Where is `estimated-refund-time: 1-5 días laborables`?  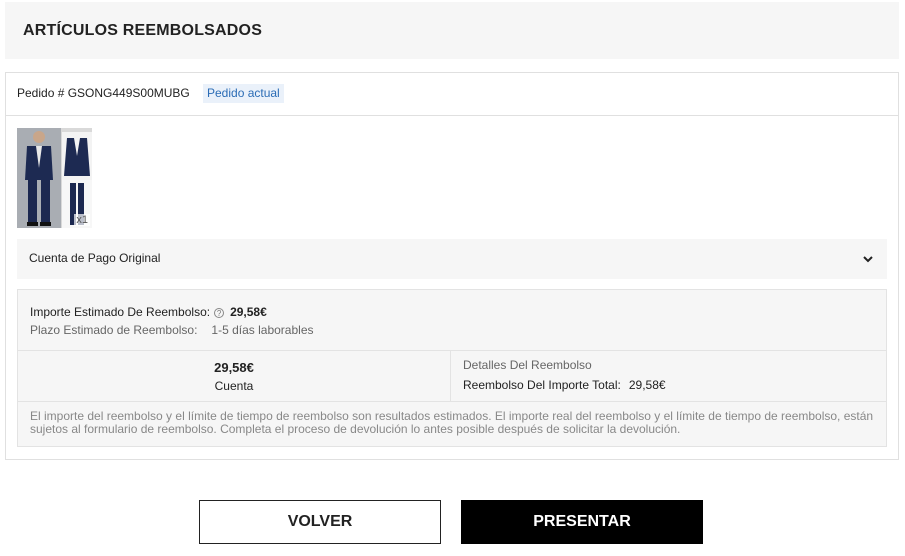
estimated-refund-time: 1-5 días laborables is located at coordinates (262, 330).